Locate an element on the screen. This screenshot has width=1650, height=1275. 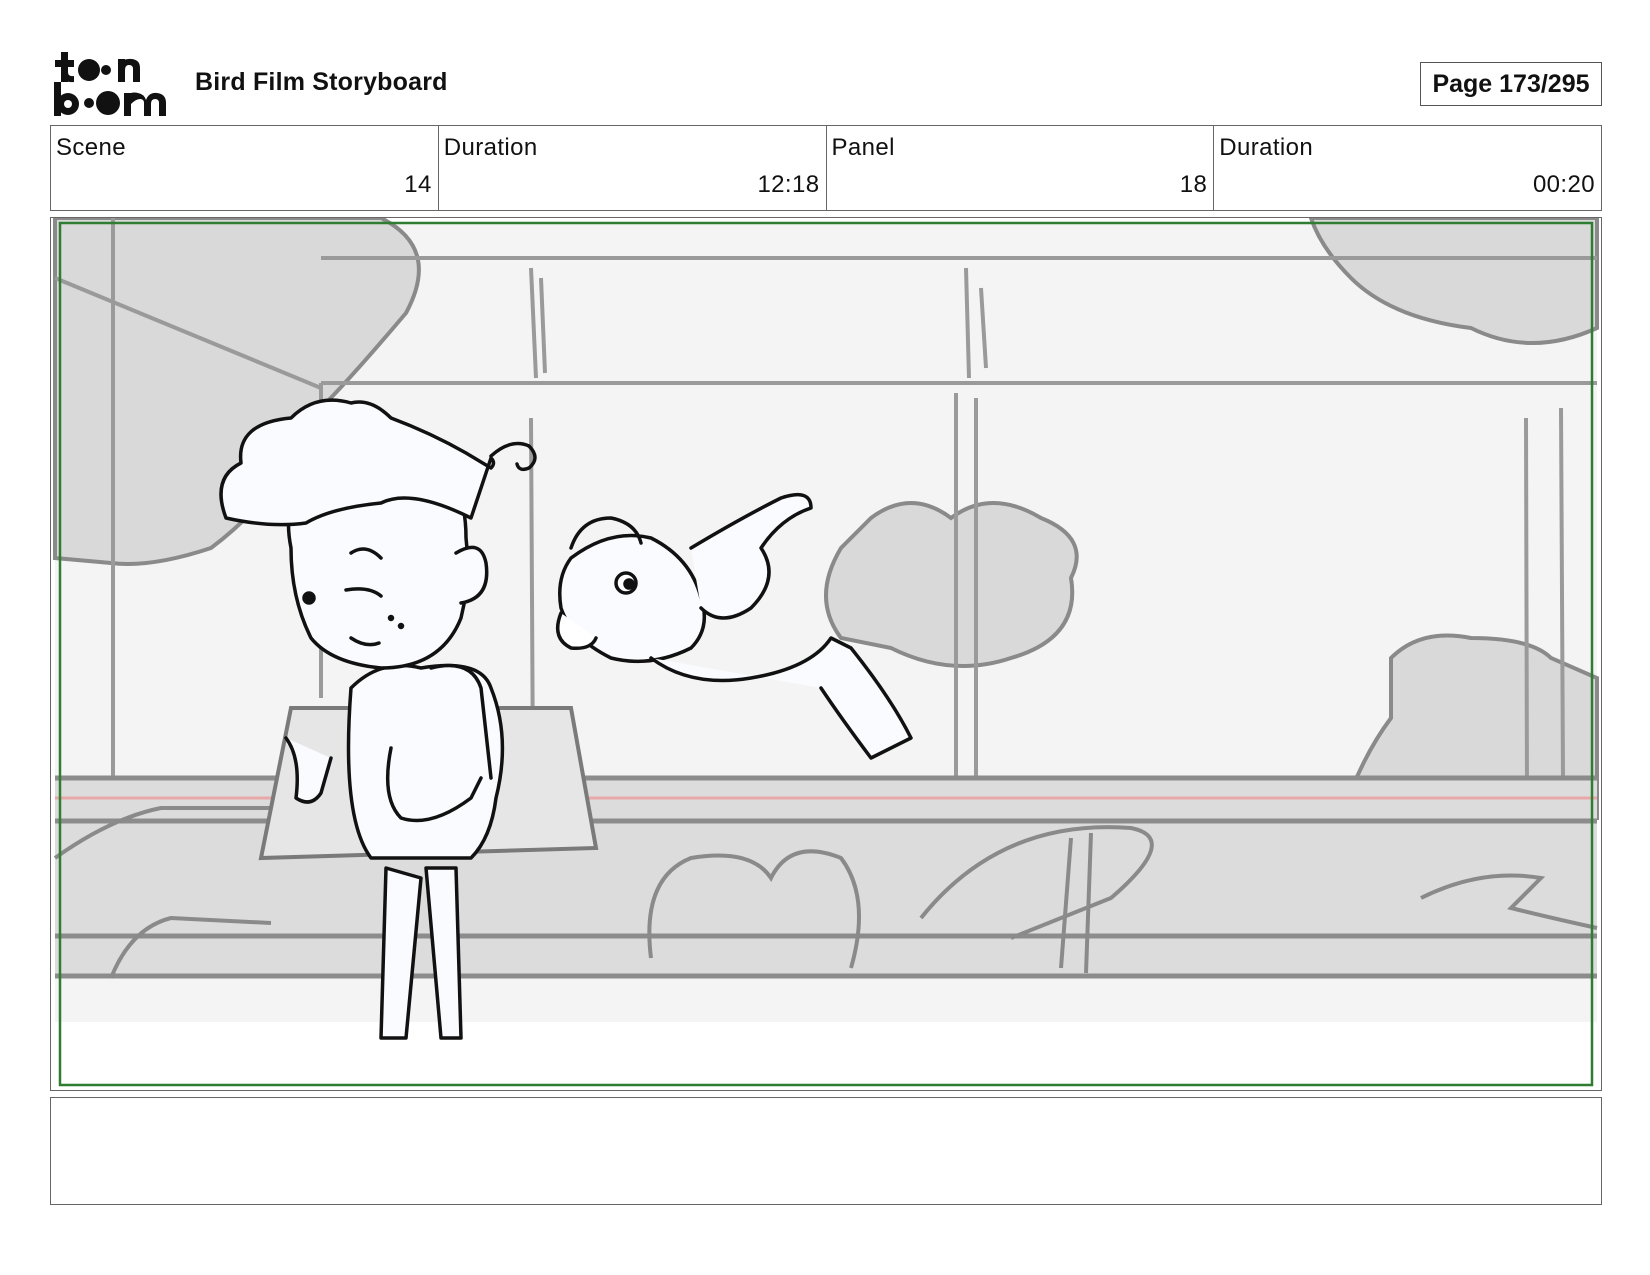
scene-duration-label: Duration is located at coordinates (490, 147).